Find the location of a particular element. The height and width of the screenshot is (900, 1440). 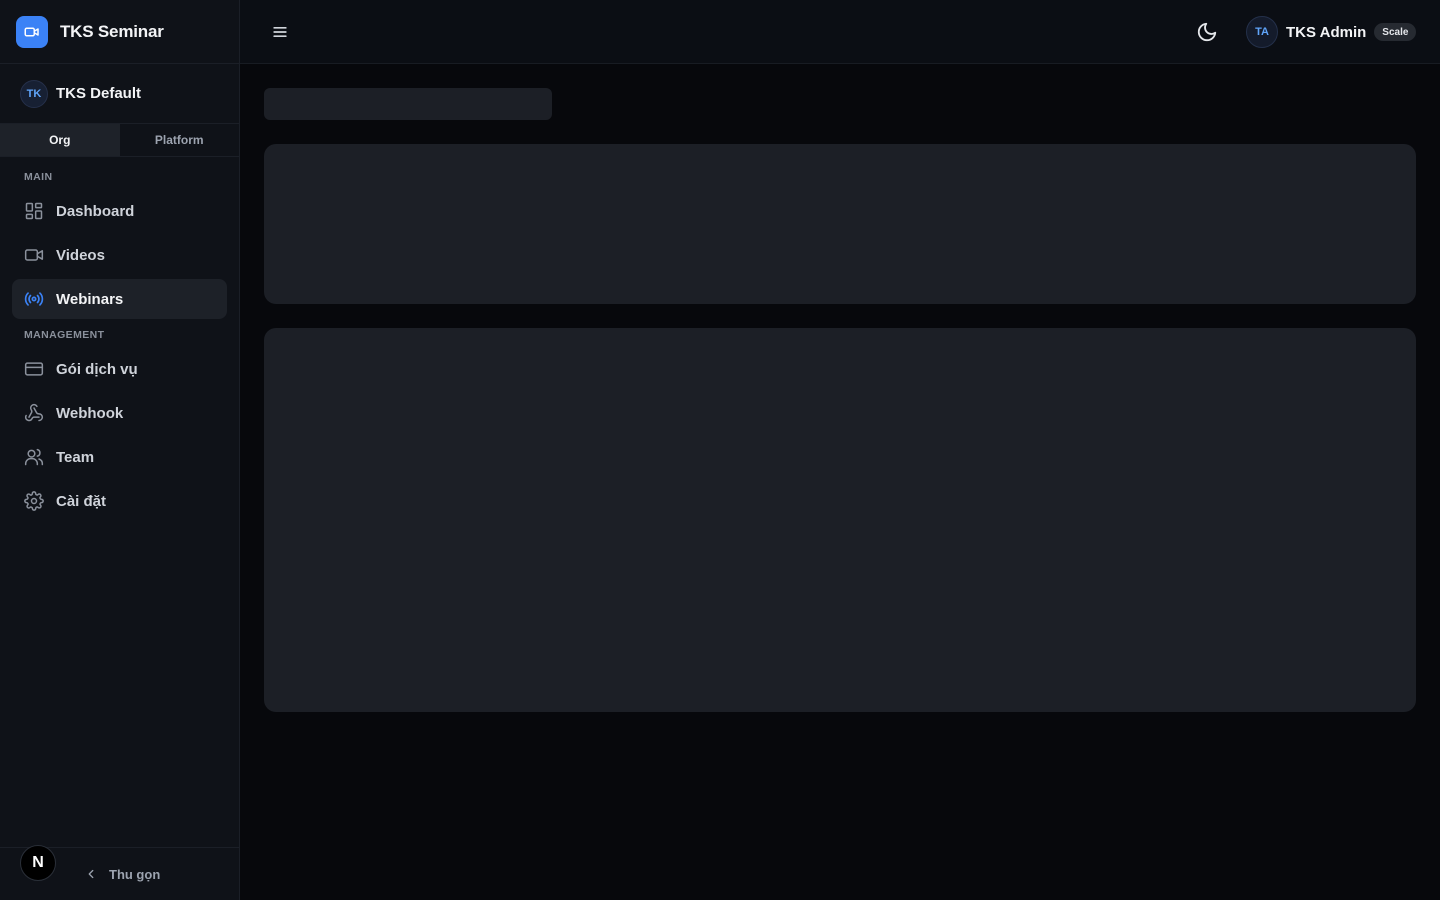

grid-icon is located at coordinates (34, 211).